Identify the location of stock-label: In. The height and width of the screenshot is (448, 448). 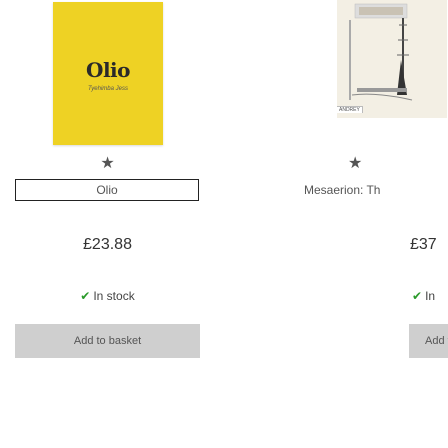
(430, 296).